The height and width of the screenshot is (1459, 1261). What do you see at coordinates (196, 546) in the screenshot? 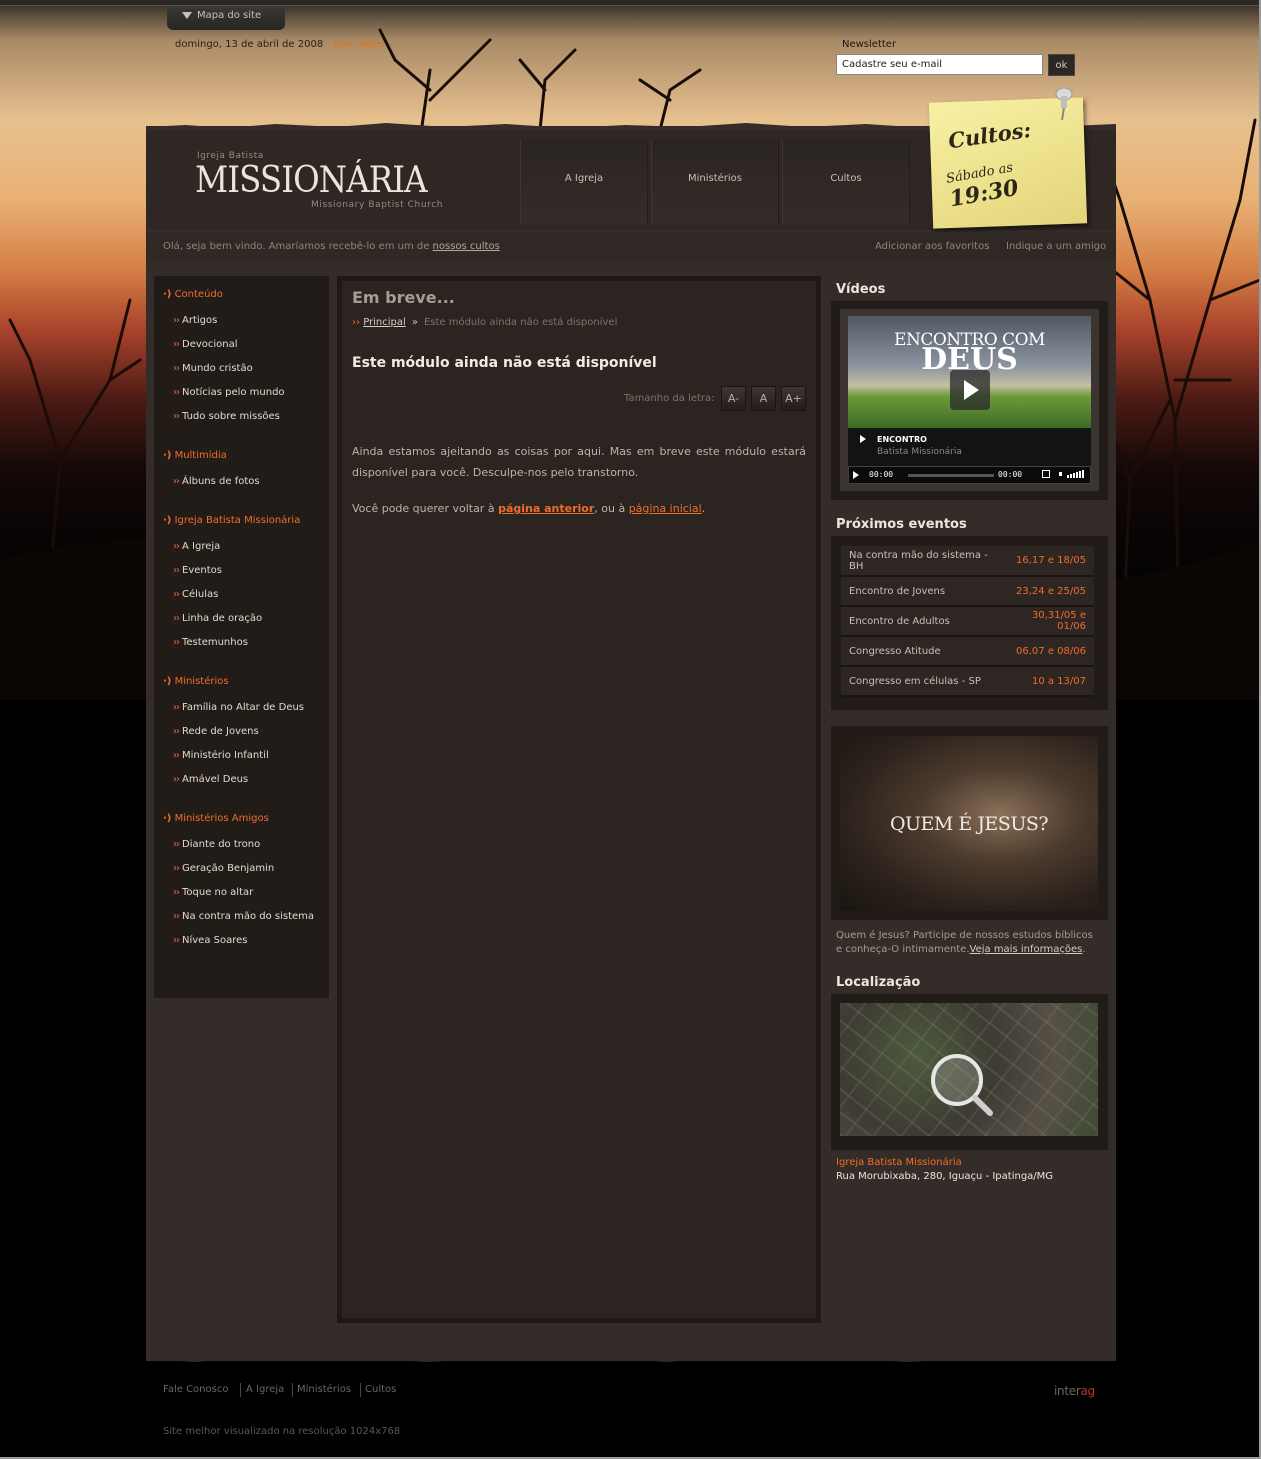
I see `sidebar-item-a-igreja: ›› A Igreja` at bounding box center [196, 546].